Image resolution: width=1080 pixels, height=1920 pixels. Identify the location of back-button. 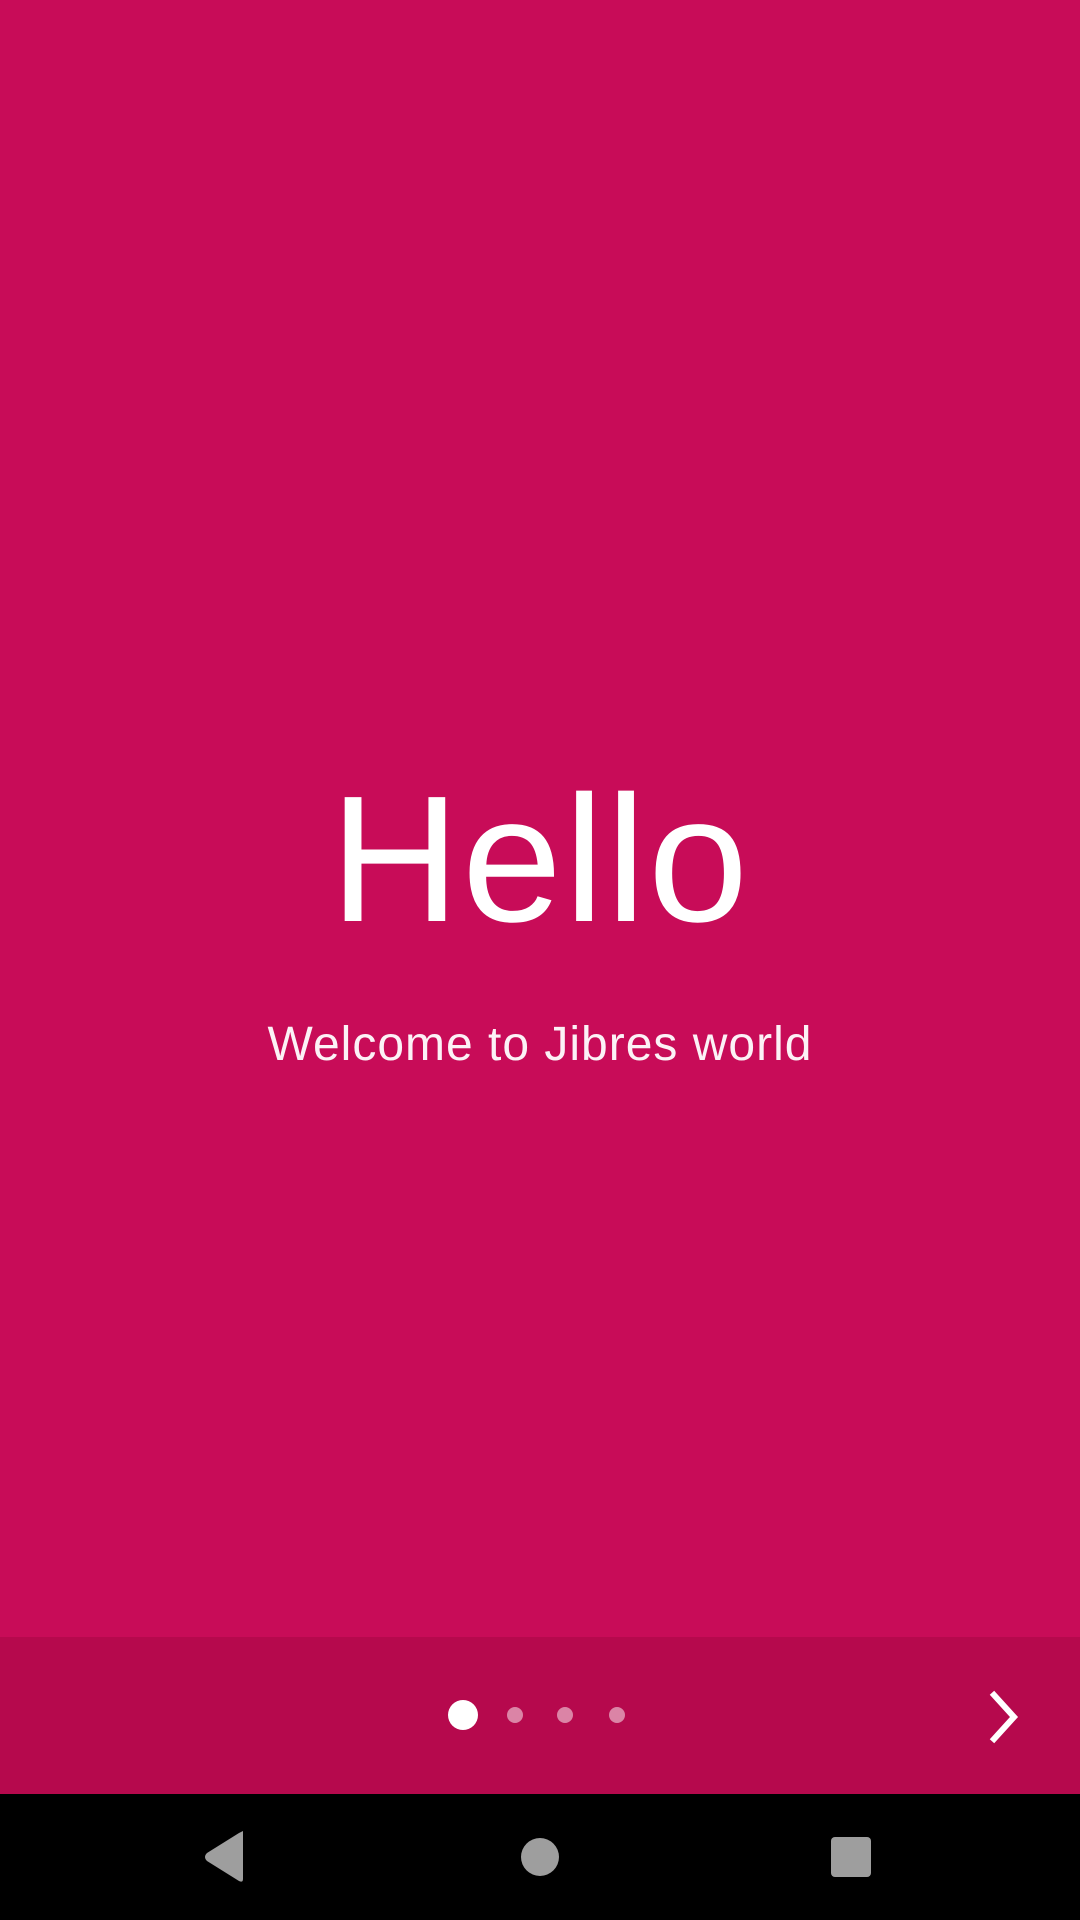
(225, 1857).